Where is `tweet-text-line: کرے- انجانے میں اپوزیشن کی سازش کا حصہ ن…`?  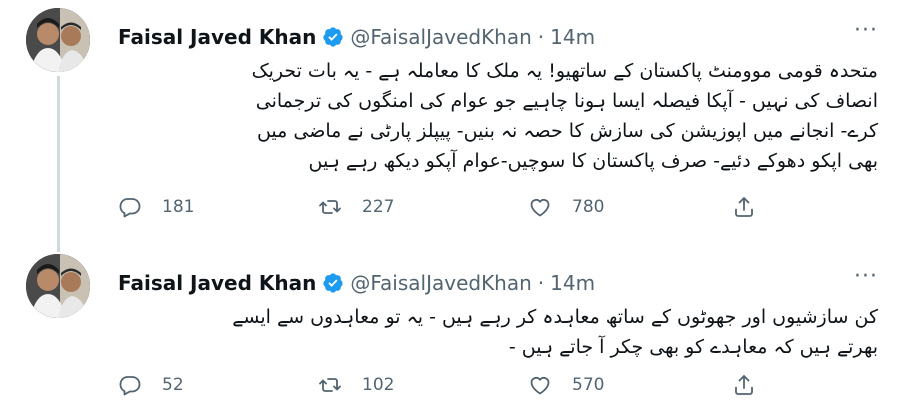 tweet-text-line: کرے- انجانے میں اپوزیشن کی سازش کا حصہ ن… is located at coordinates (567, 131).